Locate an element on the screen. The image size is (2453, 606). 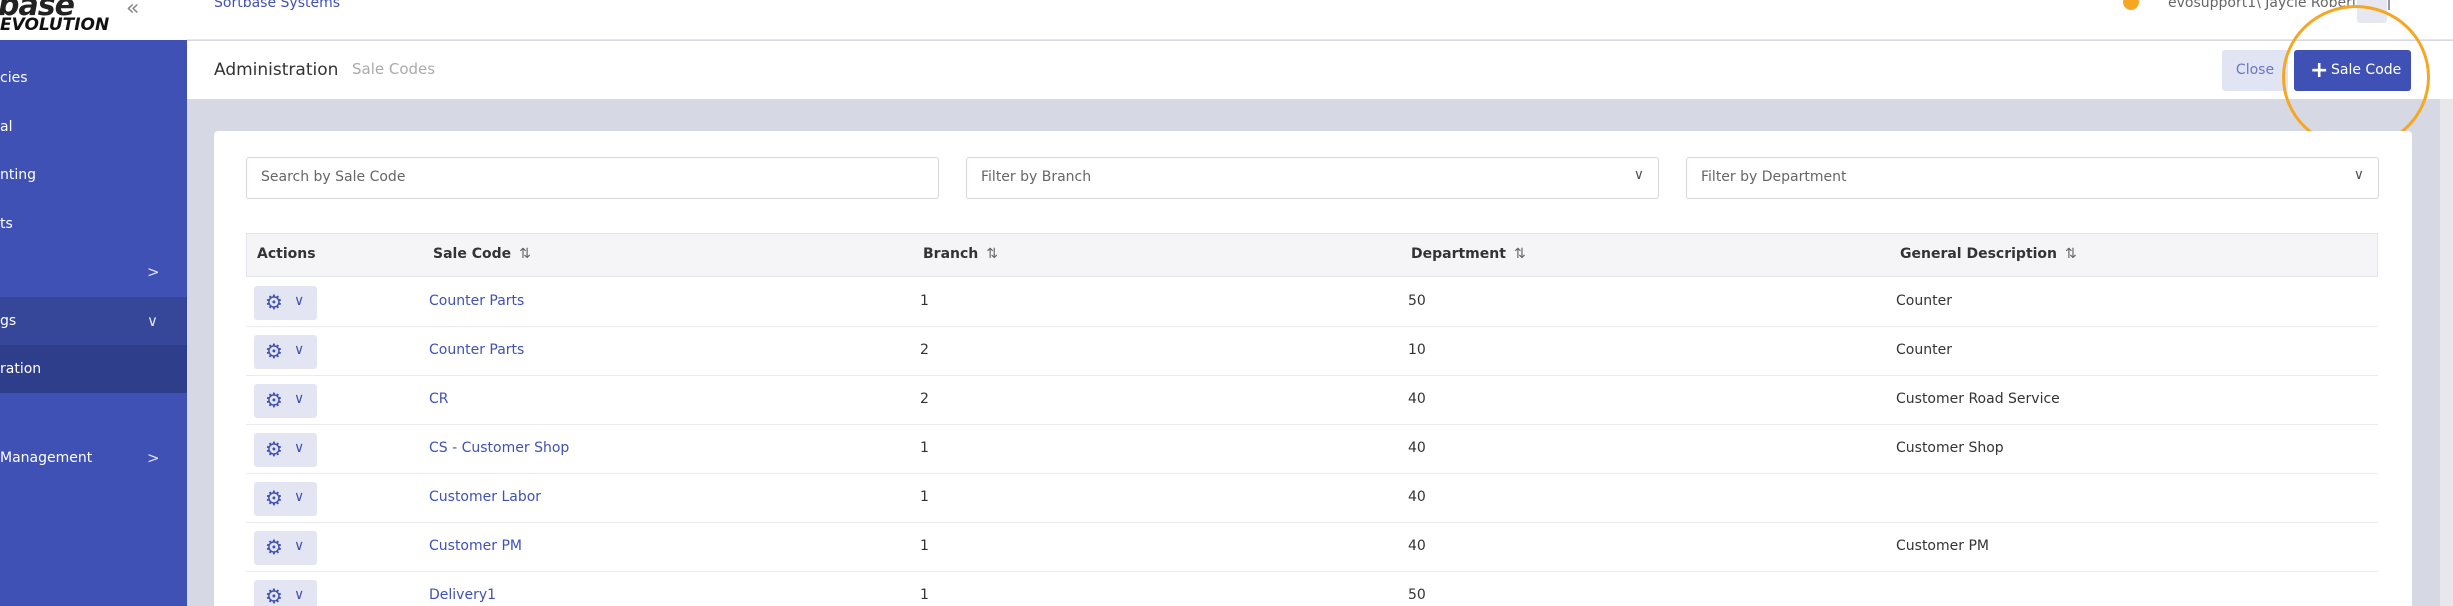
sidebar-item-label: cies is located at coordinates (14, 78).